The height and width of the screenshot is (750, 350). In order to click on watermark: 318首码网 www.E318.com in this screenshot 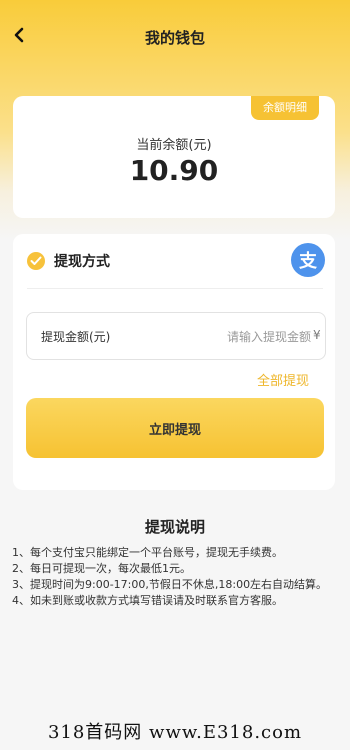, I will do `click(175, 732)`.